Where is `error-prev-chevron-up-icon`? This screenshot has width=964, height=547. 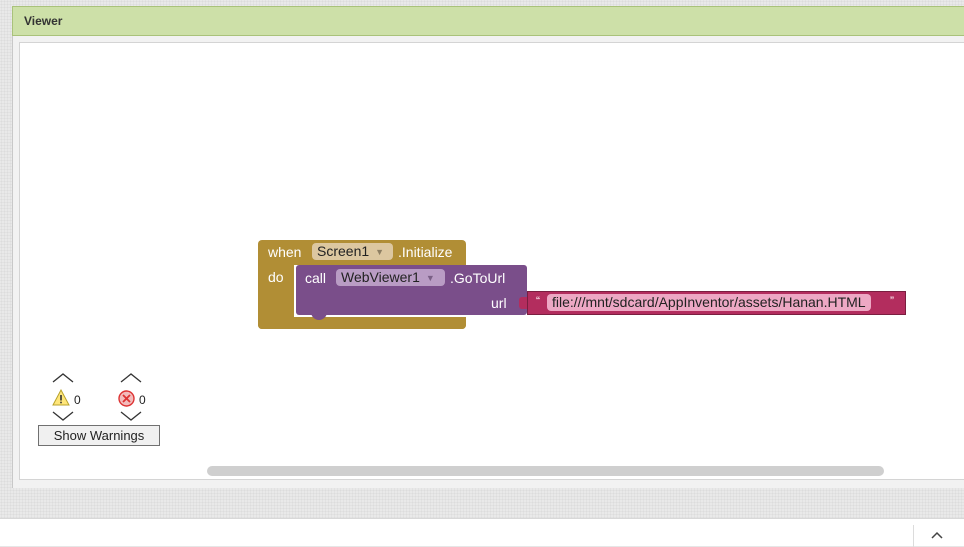 error-prev-chevron-up-icon is located at coordinates (131, 378).